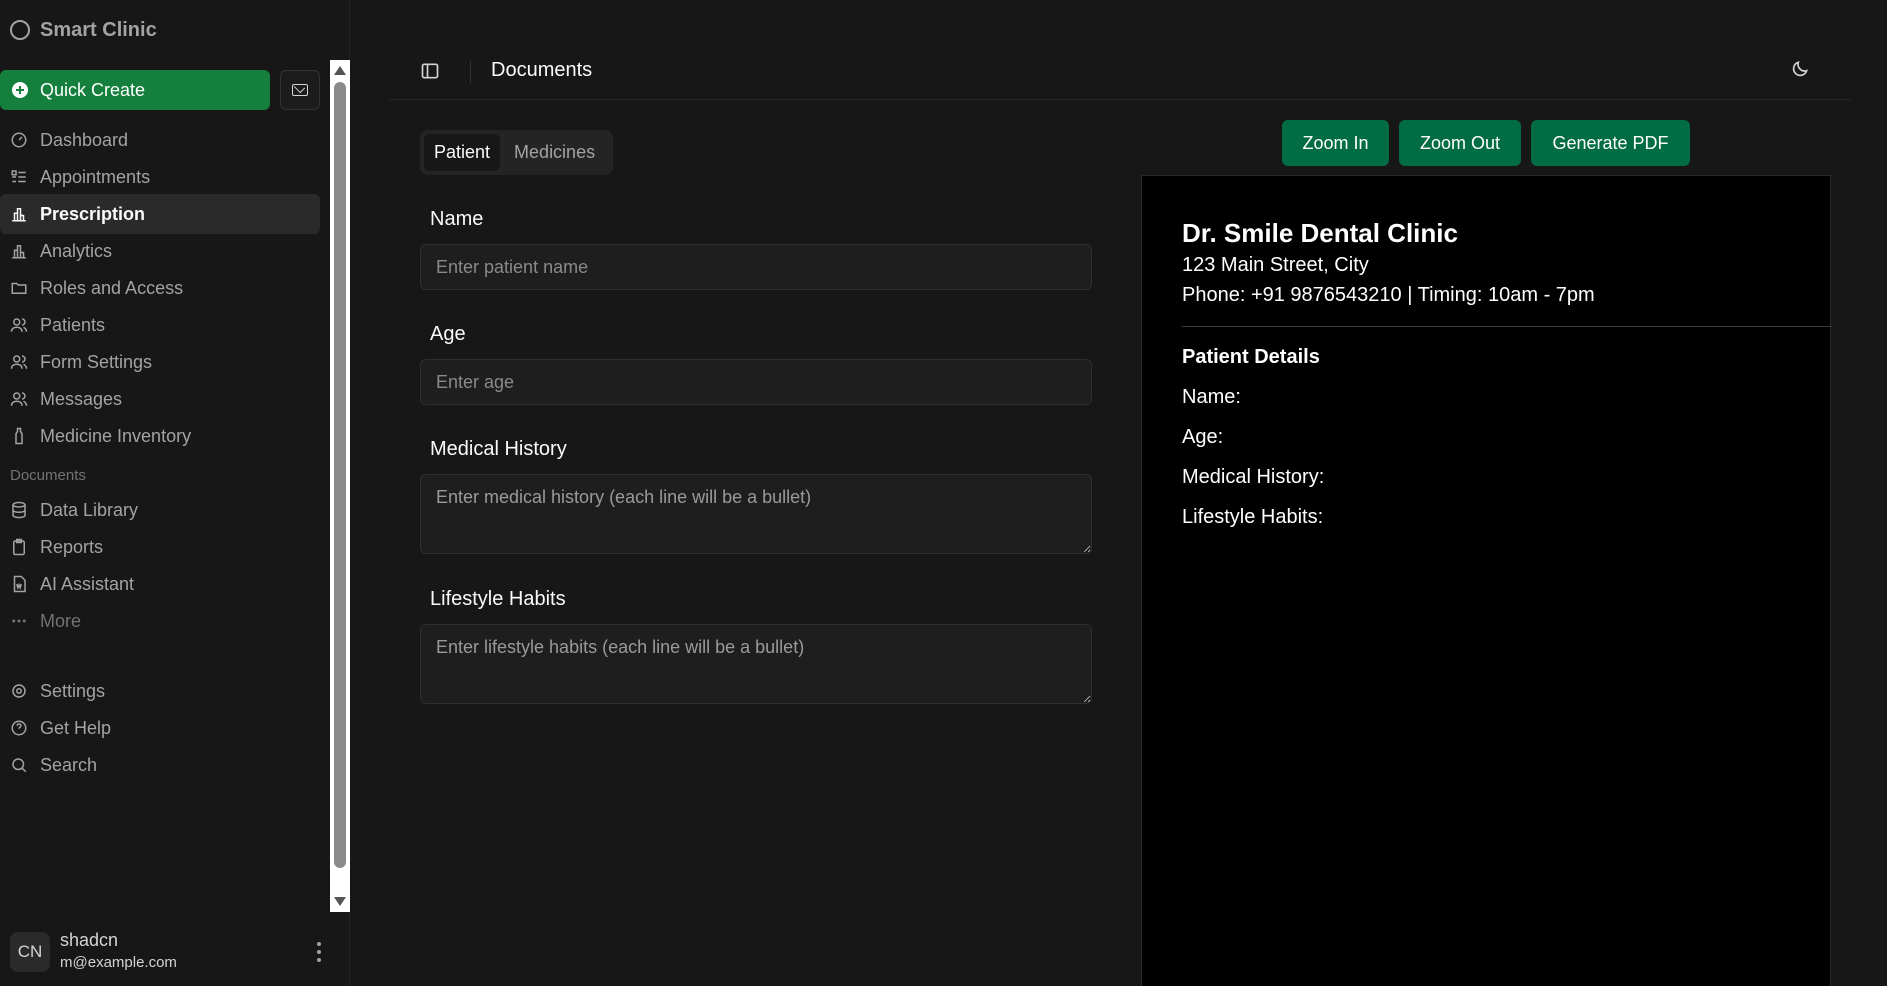 The width and height of the screenshot is (1887, 986). What do you see at coordinates (160, 251) in the screenshot?
I see `sidebar-item-analytics: Analytics` at bounding box center [160, 251].